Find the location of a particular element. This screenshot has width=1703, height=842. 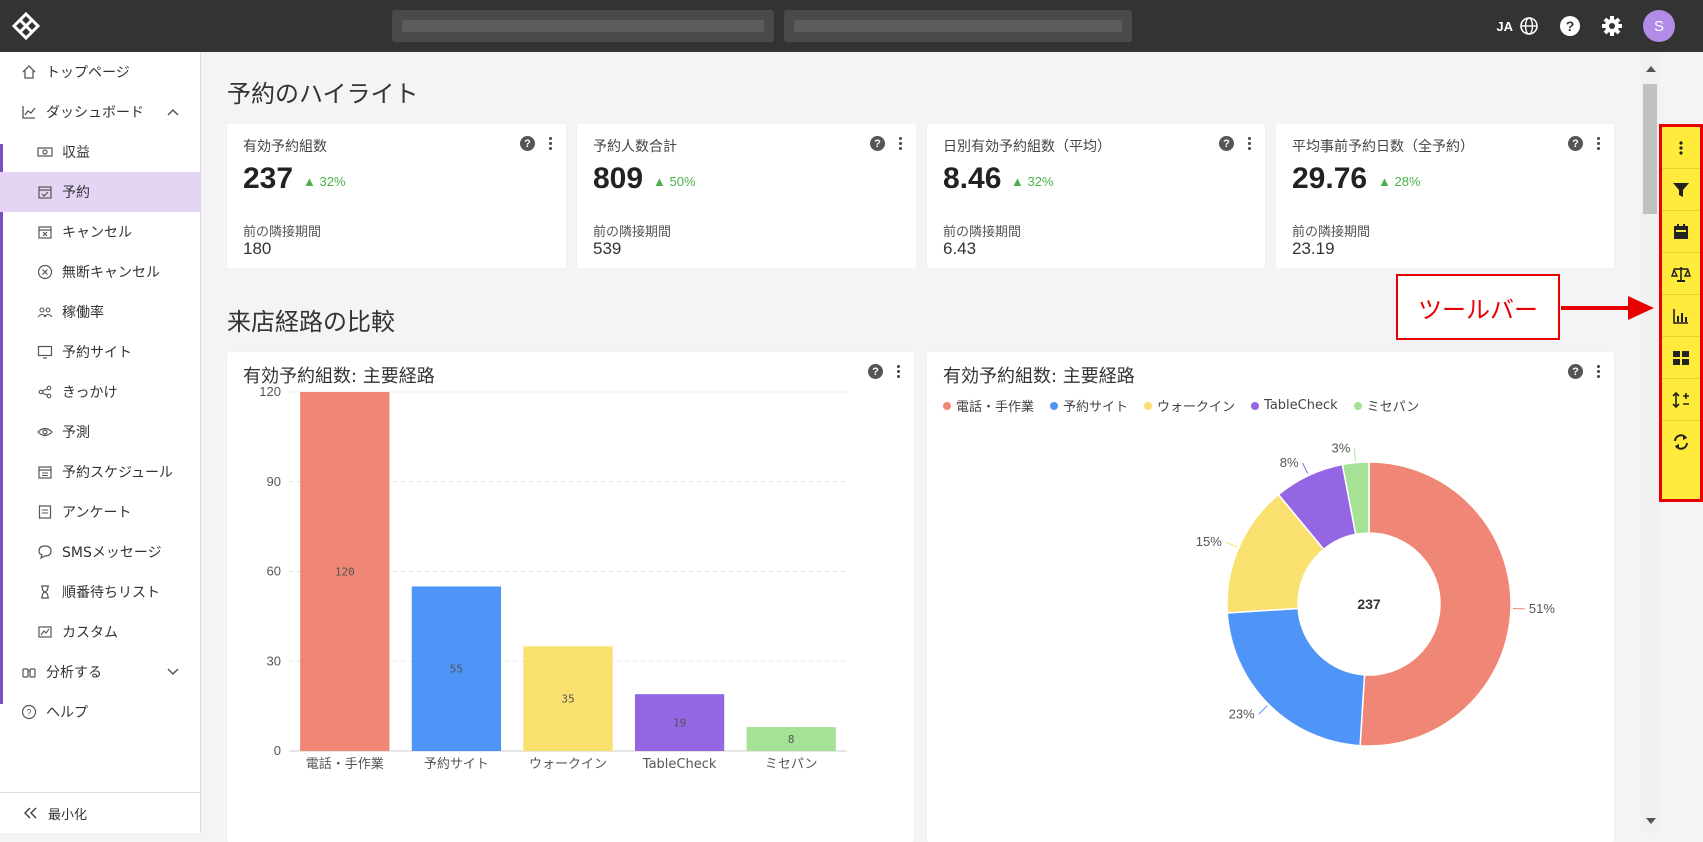

pie-value-label: 23% is located at coordinates (1242, 713).